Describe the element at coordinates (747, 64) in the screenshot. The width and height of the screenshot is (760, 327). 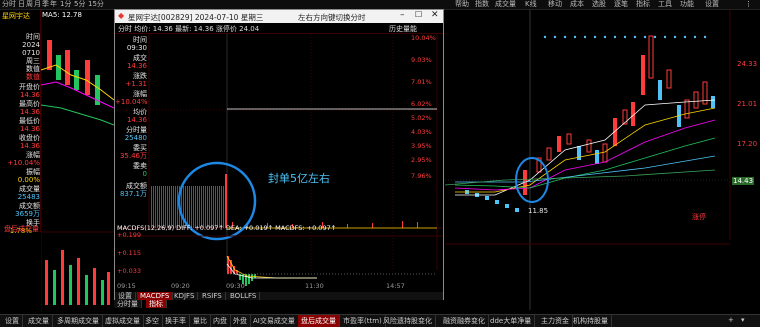
I see `price-axis-1: 24.33` at that location.